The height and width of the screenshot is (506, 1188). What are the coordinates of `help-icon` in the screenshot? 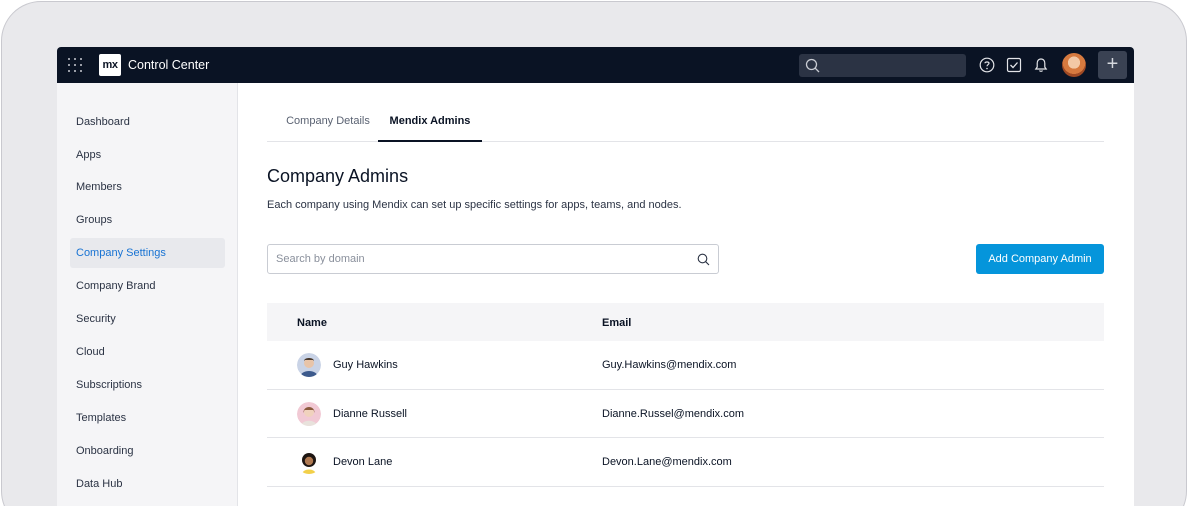 It's located at (987, 65).